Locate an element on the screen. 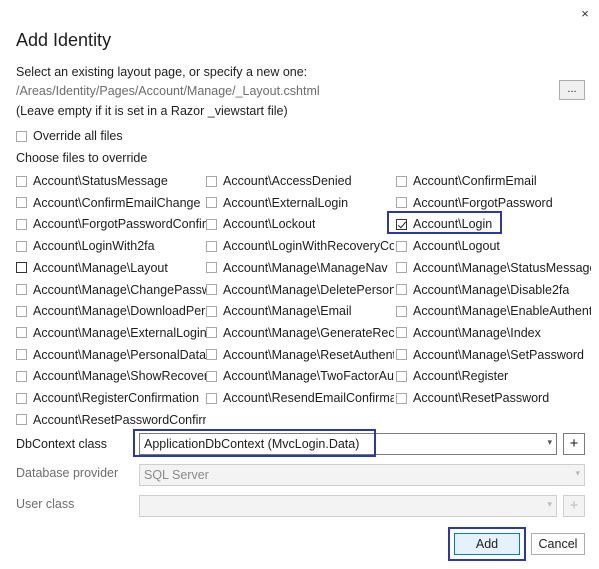 The image size is (599, 569). file-checkbox-item: Account\ResetPasswordConfirmation is located at coordinates (111, 420).